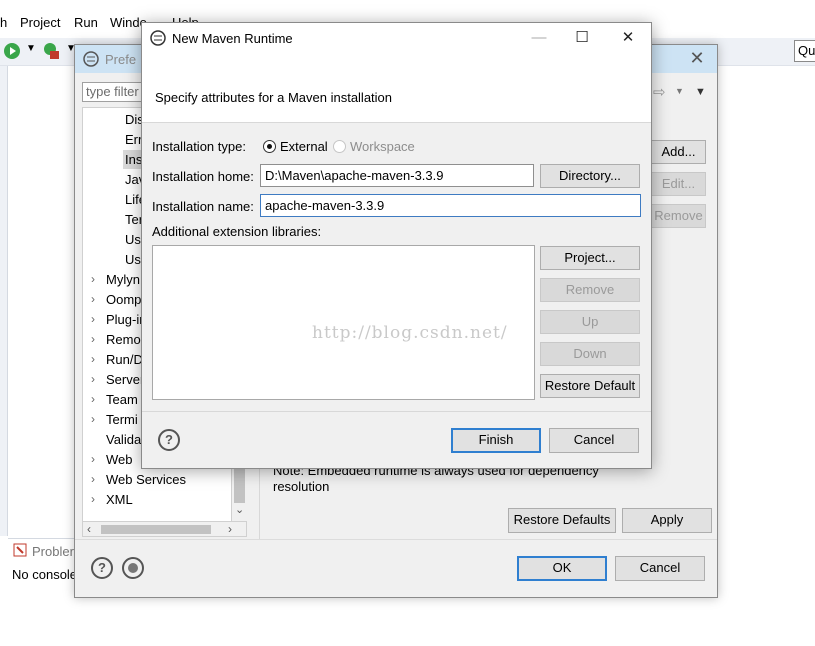 The height and width of the screenshot is (646, 815). Describe the element at coordinates (562, 520) in the screenshot. I see `restore-defaults-button: Restore Defaults` at that location.